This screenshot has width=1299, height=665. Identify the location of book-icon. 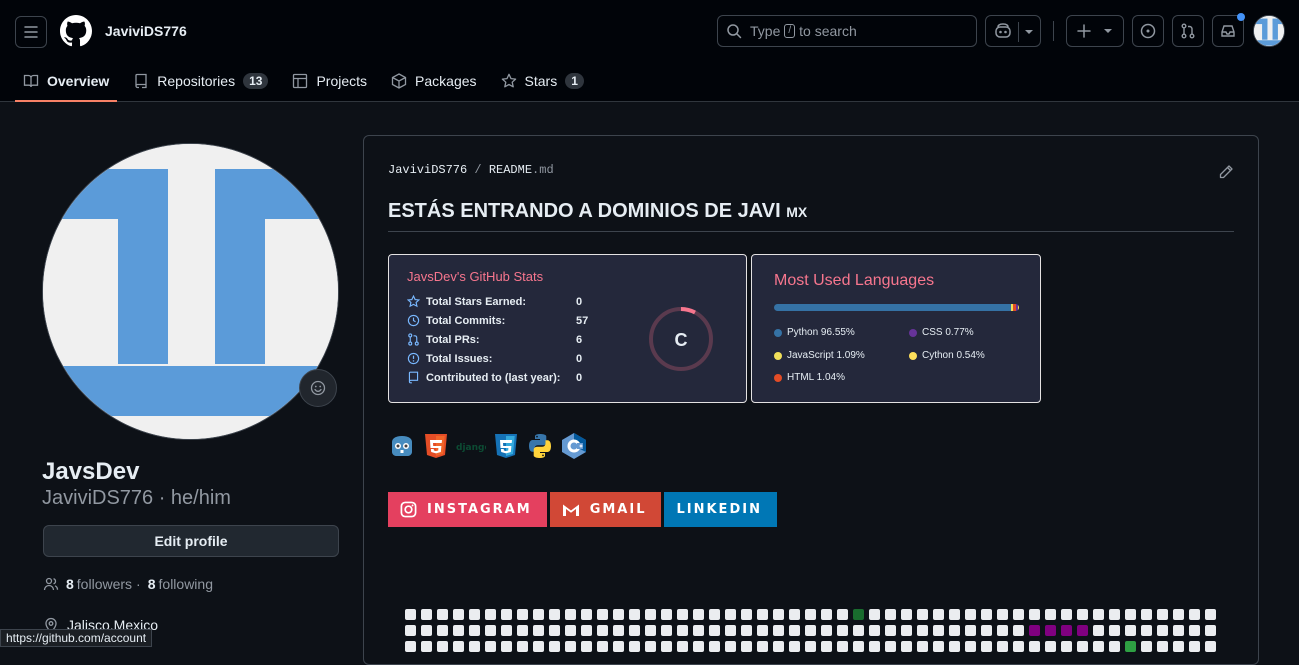
(31, 81).